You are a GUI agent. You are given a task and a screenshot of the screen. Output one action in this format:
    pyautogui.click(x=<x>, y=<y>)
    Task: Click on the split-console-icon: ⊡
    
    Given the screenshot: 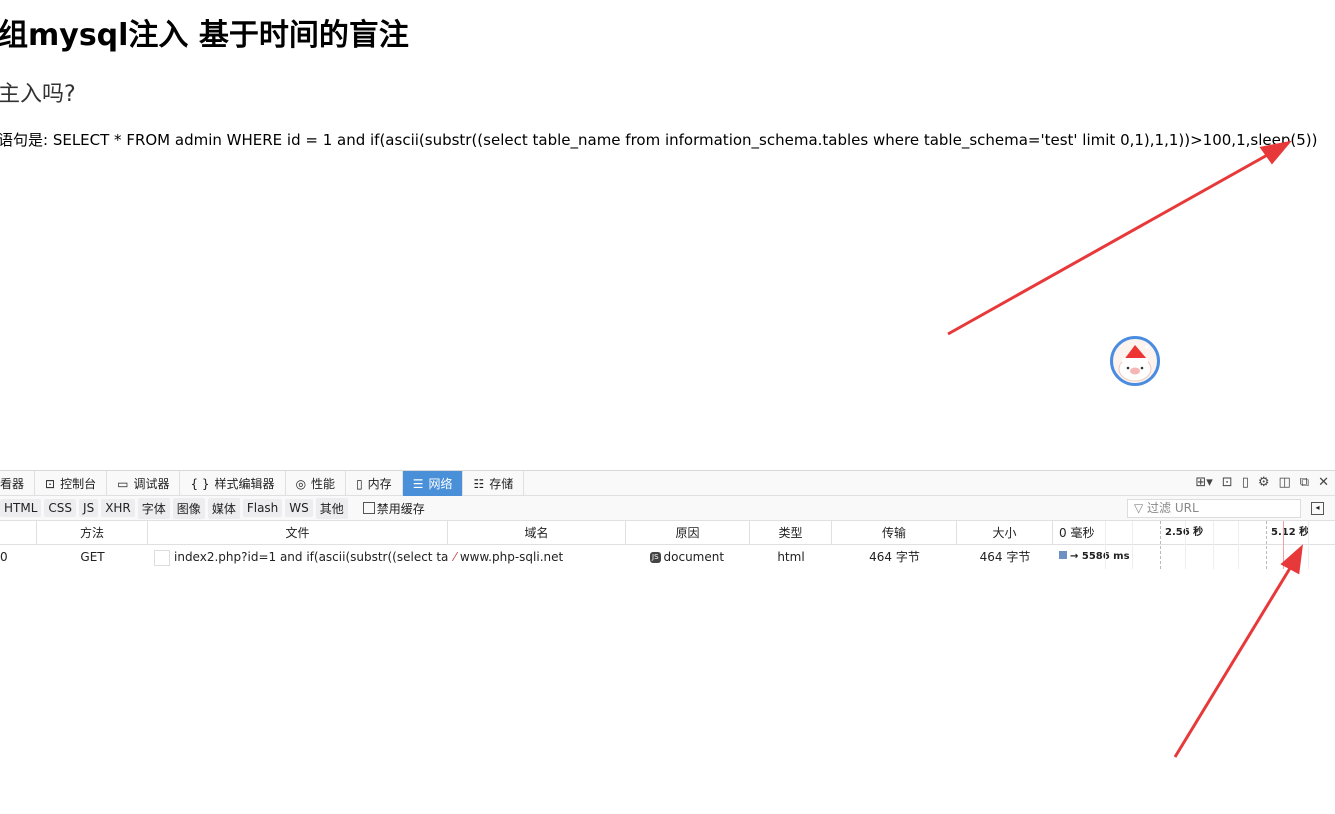 What is the action you would take?
    pyautogui.click(x=1227, y=482)
    